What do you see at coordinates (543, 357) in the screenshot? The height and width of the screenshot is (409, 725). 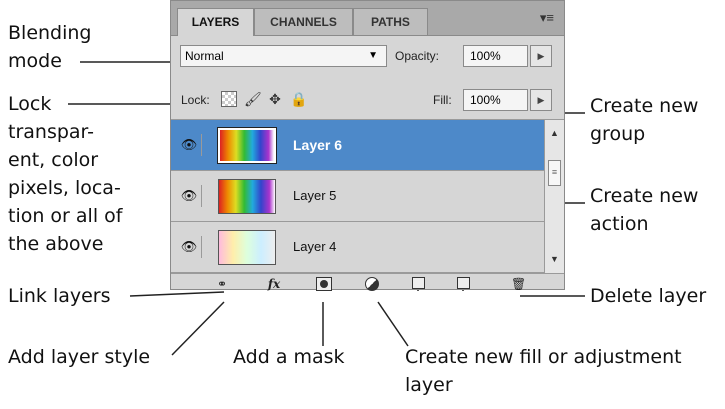 I see `callout-new-fill-line1: Create new fill or adjustment` at bounding box center [543, 357].